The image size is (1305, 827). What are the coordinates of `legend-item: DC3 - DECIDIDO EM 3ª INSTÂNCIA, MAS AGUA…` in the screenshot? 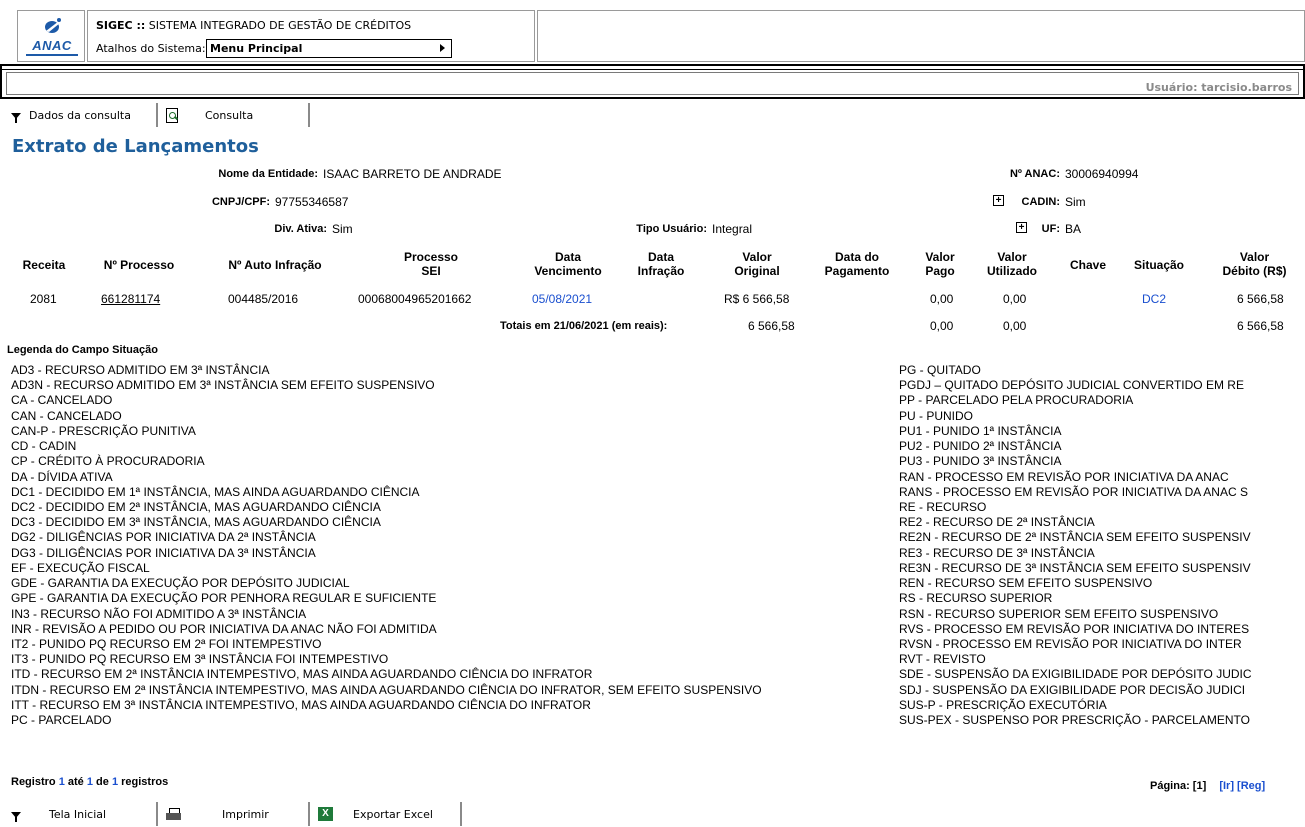 It's located at (196, 522).